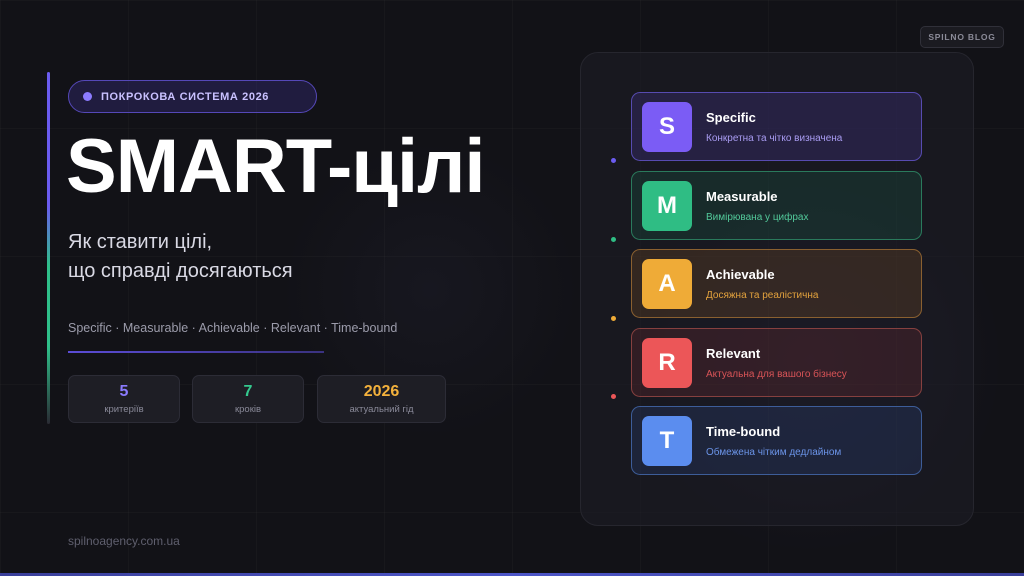  Describe the element at coordinates (124, 541) in the screenshot. I see `footer-url: spilnoagency.com.ua` at that location.